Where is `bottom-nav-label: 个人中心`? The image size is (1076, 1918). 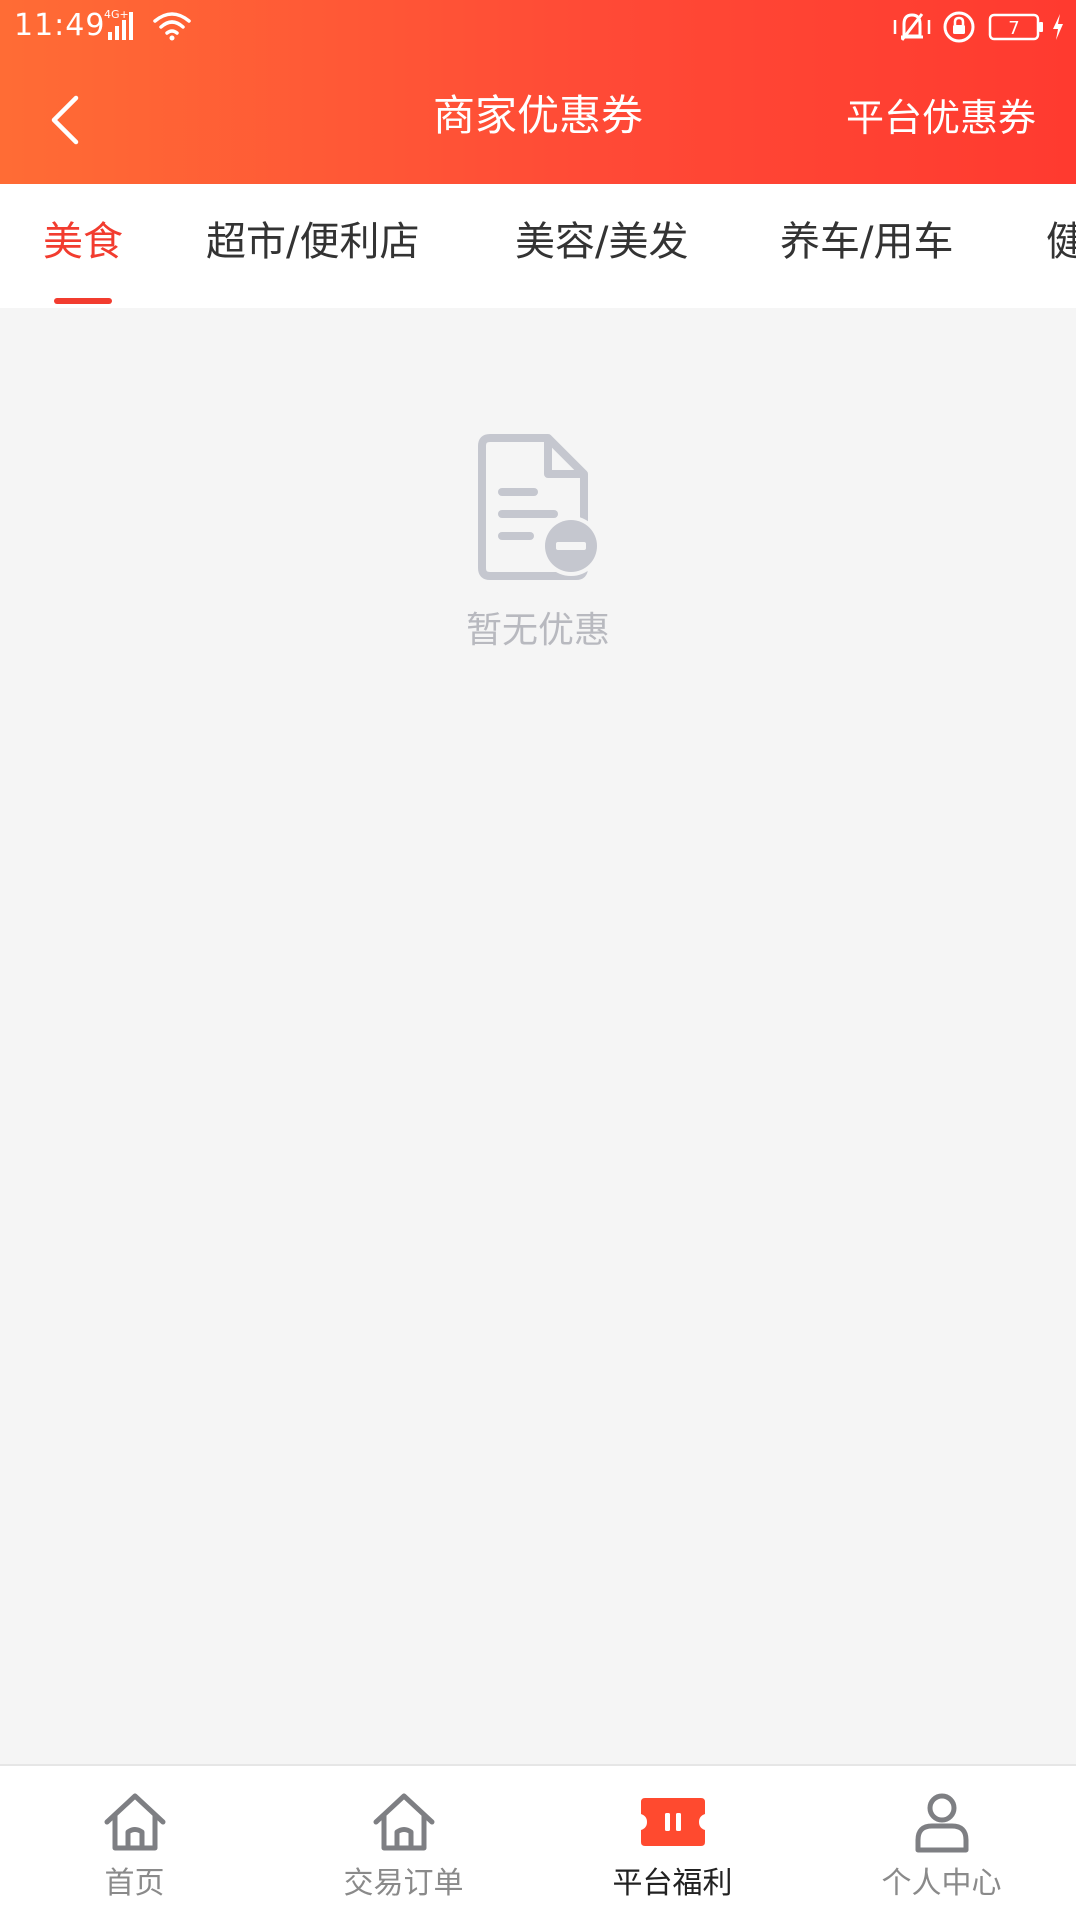 bottom-nav-label: 个人中心 is located at coordinates (941, 1883).